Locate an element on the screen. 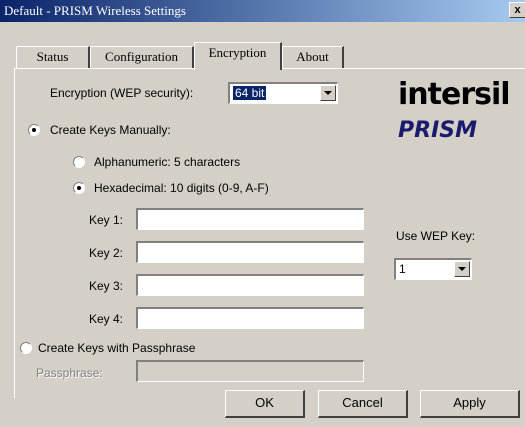  wep-security-label: Encryption (WEP security): is located at coordinates (122, 93).